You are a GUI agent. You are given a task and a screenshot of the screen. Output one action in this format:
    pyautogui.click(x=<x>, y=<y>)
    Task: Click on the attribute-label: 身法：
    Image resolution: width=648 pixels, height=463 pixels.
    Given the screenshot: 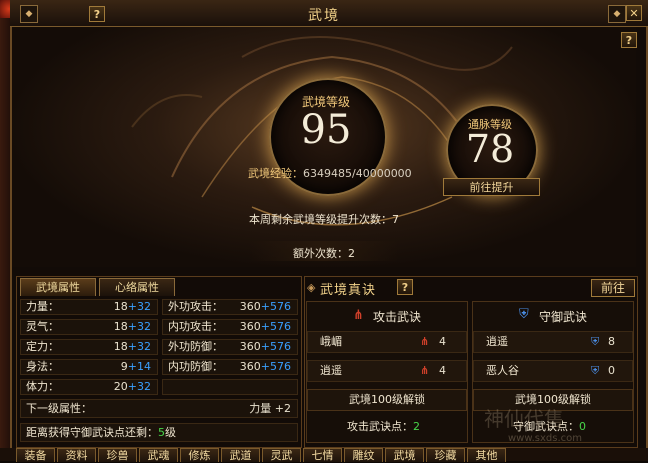 What is the action you would take?
    pyautogui.click(x=42, y=366)
    